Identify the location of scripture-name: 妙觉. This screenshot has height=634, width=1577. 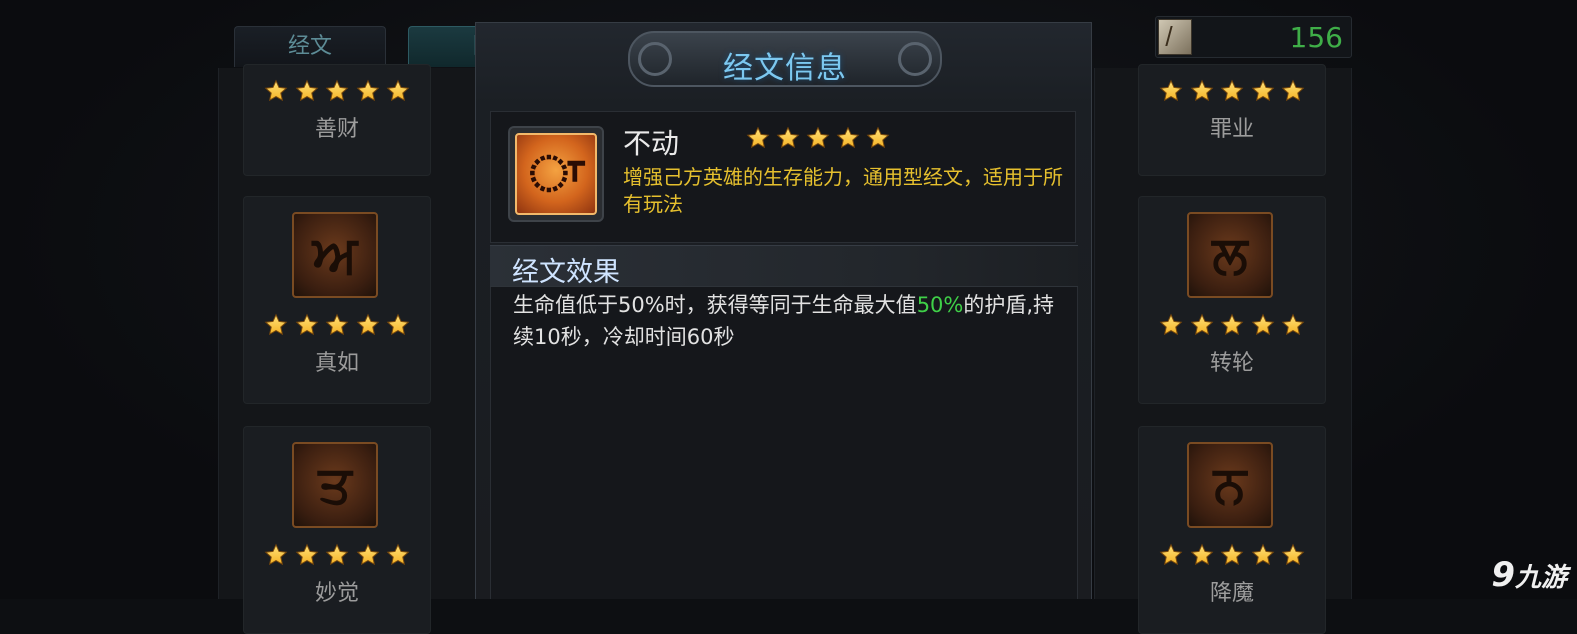
(336, 593).